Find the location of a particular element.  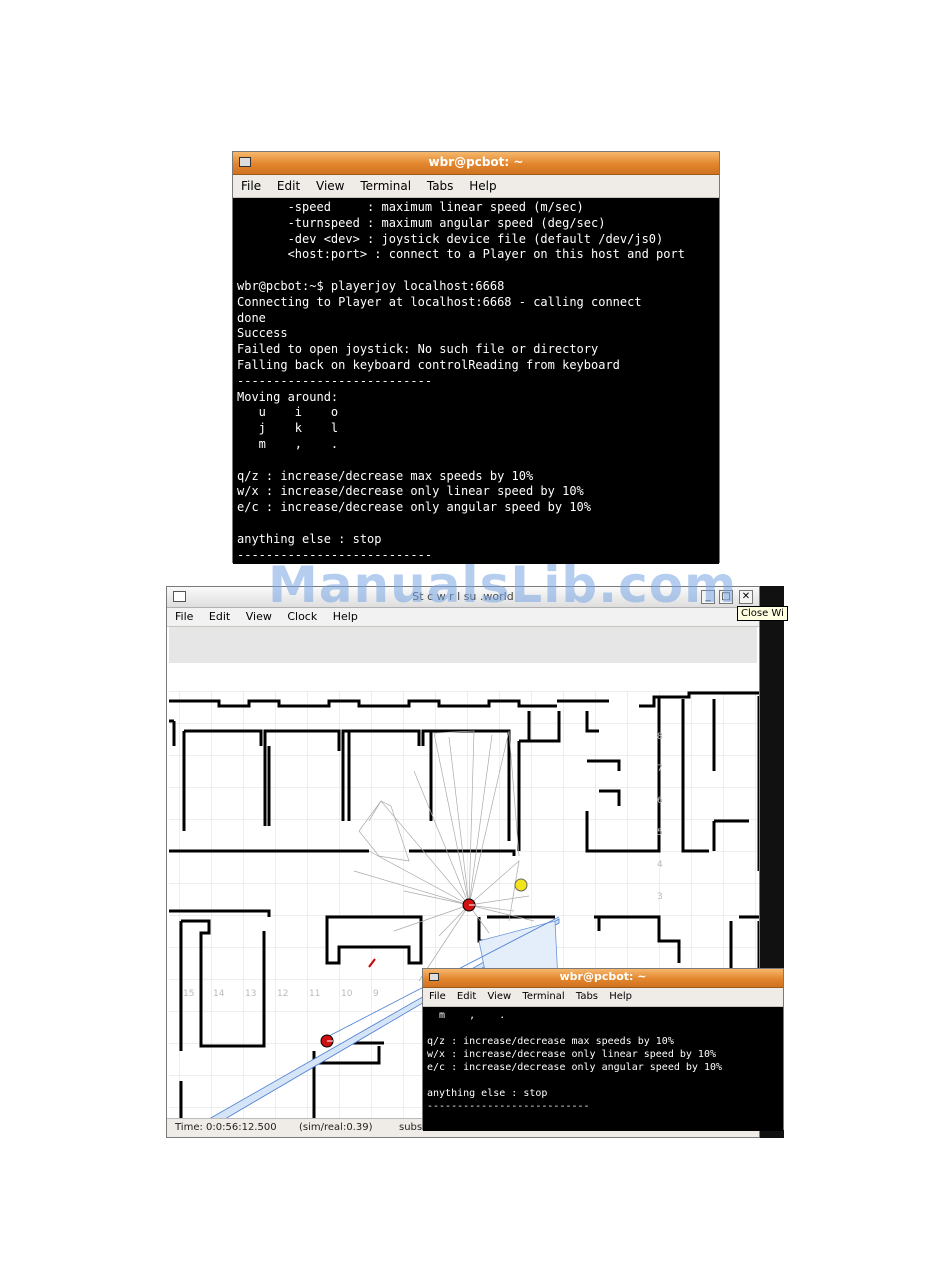

terminal-line: Success is located at coordinates (262, 333).